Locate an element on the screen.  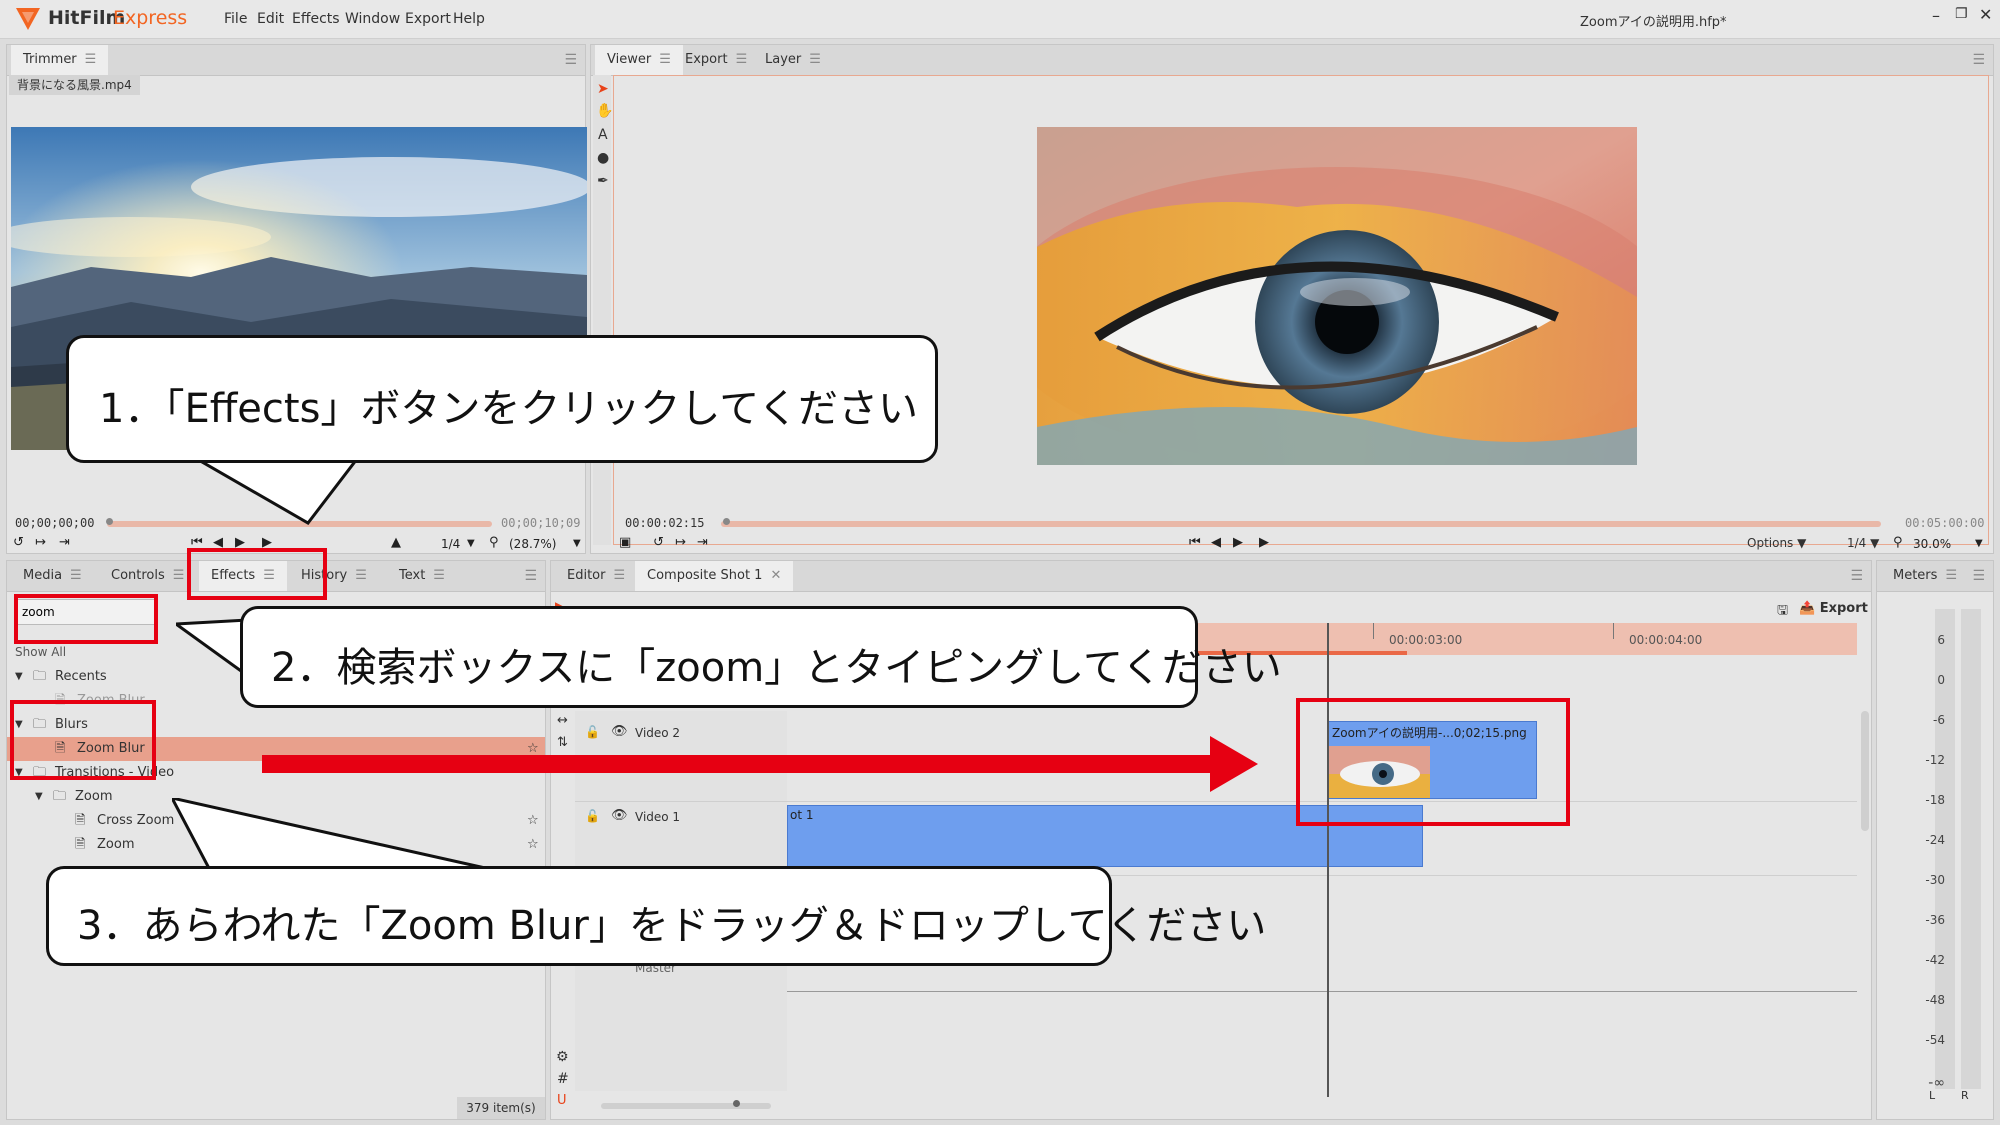
step-forward-icon: ▶ is located at coordinates (1238, 542).